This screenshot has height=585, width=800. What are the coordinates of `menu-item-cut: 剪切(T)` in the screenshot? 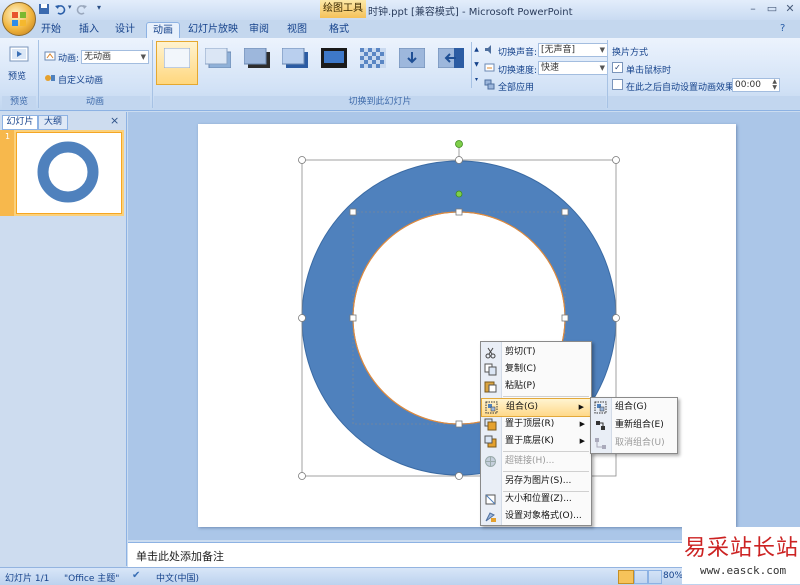 It's located at (536, 352).